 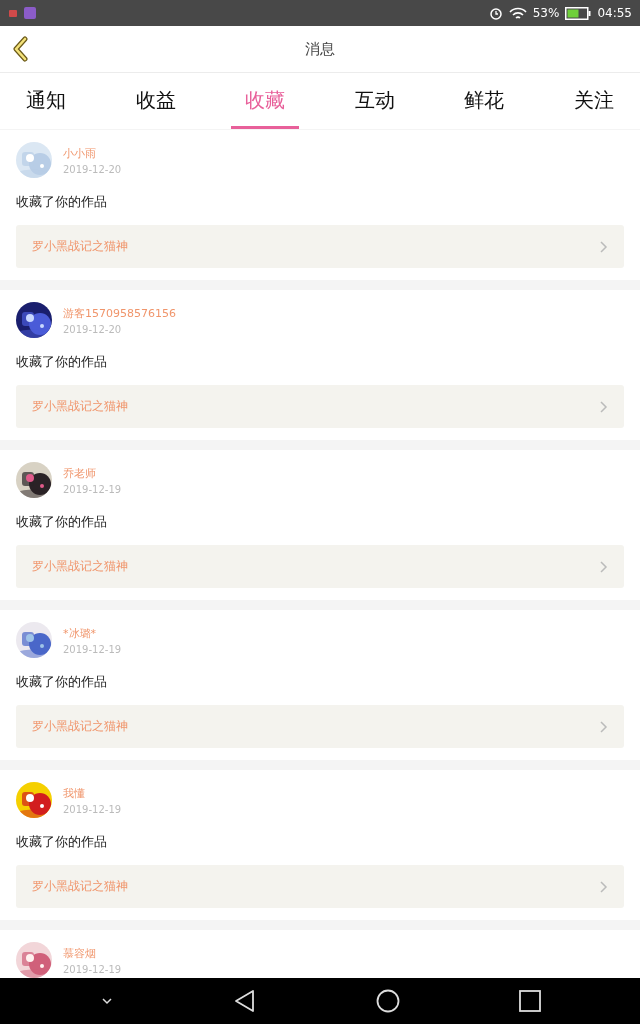 I want to click on user-name: 游客1570958576156, so click(x=119, y=313).